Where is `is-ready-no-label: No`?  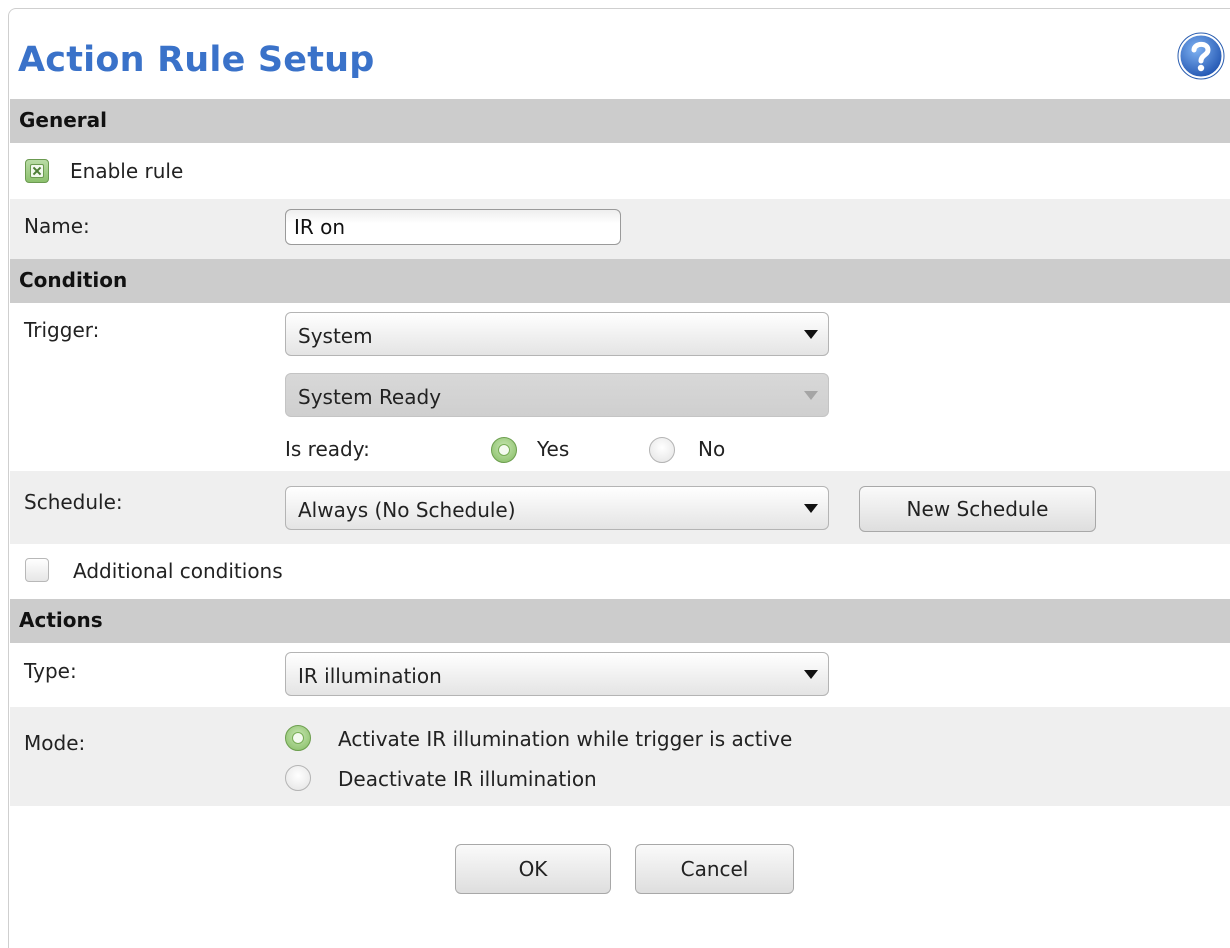
is-ready-no-label: No is located at coordinates (712, 449).